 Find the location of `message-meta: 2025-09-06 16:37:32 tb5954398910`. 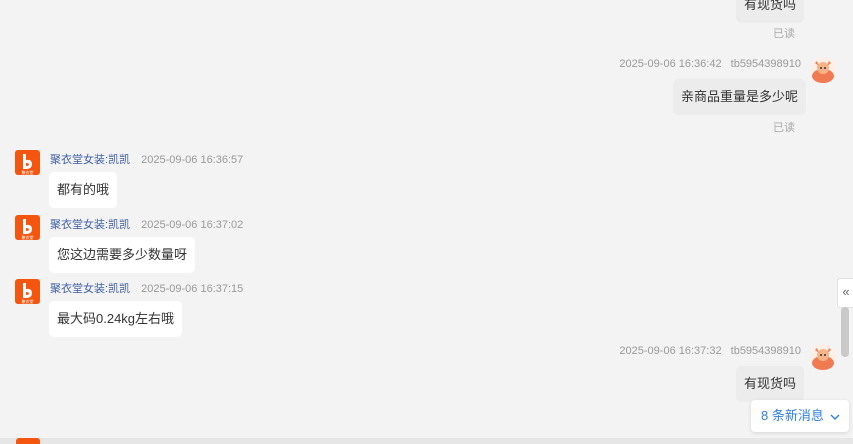

message-meta: 2025-09-06 16:37:32 tb5954398910 is located at coordinates (710, 351).